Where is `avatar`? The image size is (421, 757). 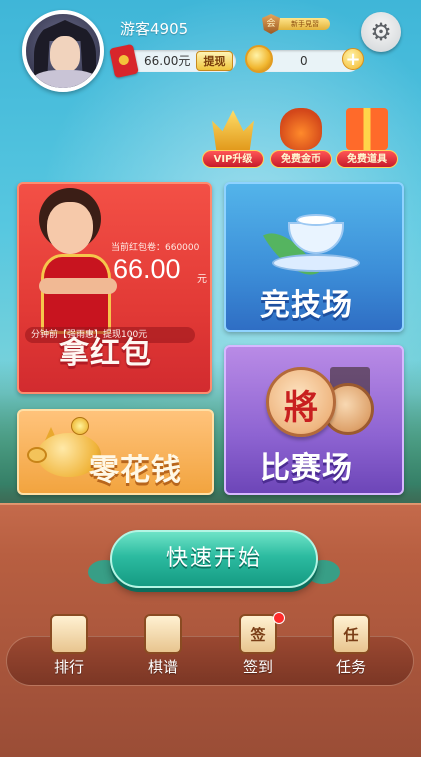
avatar is located at coordinates (63, 51).